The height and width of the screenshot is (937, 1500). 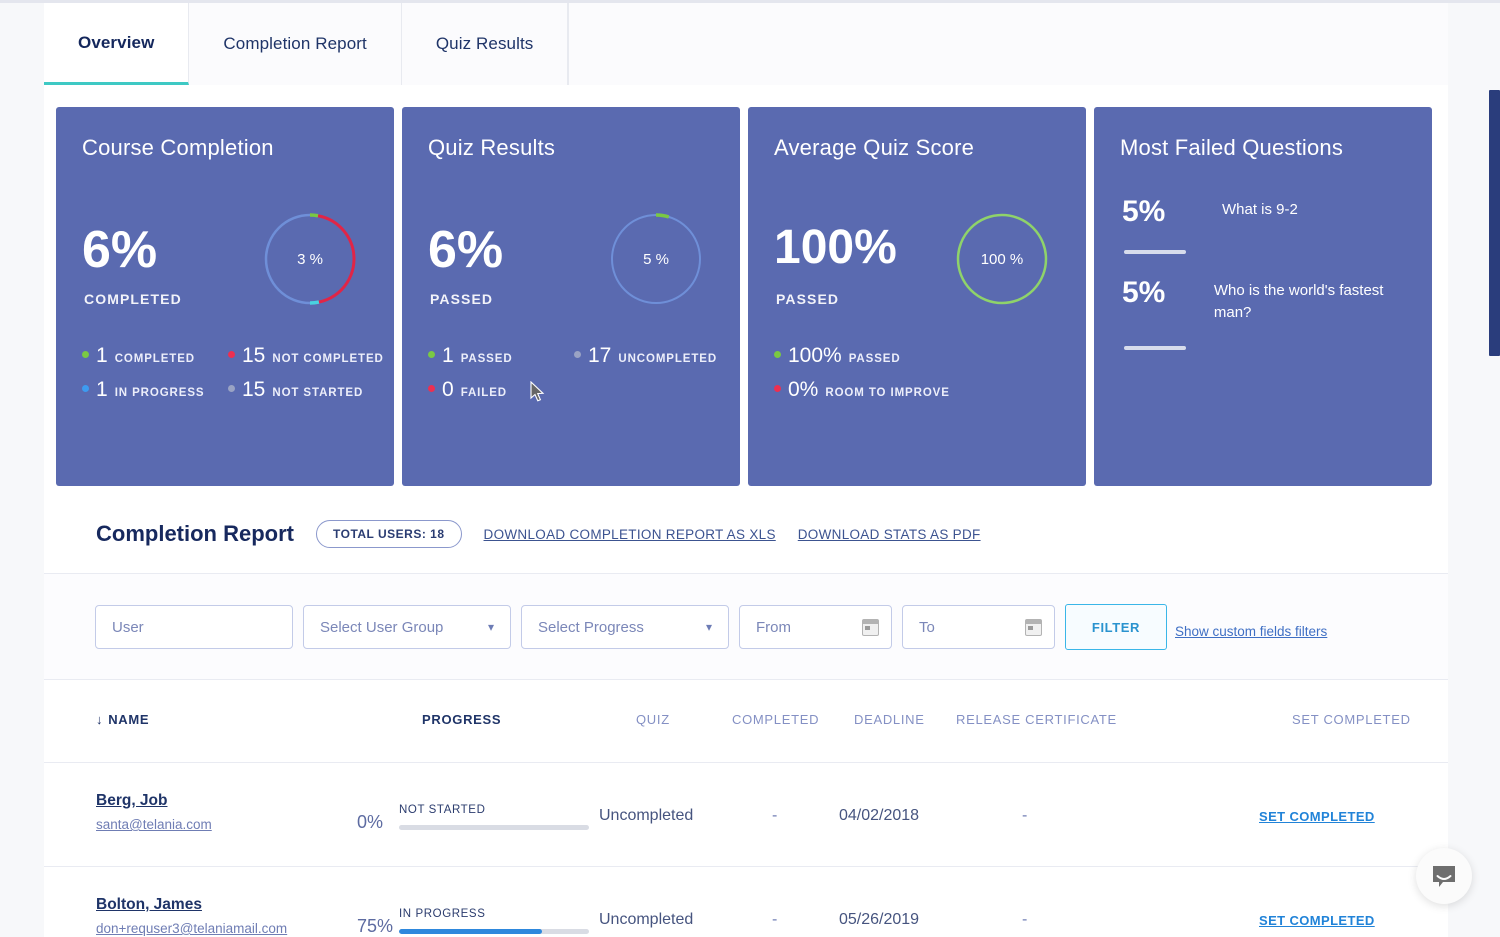 What do you see at coordinates (466, 250) in the screenshot?
I see `quiz-results-percent: 6%` at bounding box center [466, 250].